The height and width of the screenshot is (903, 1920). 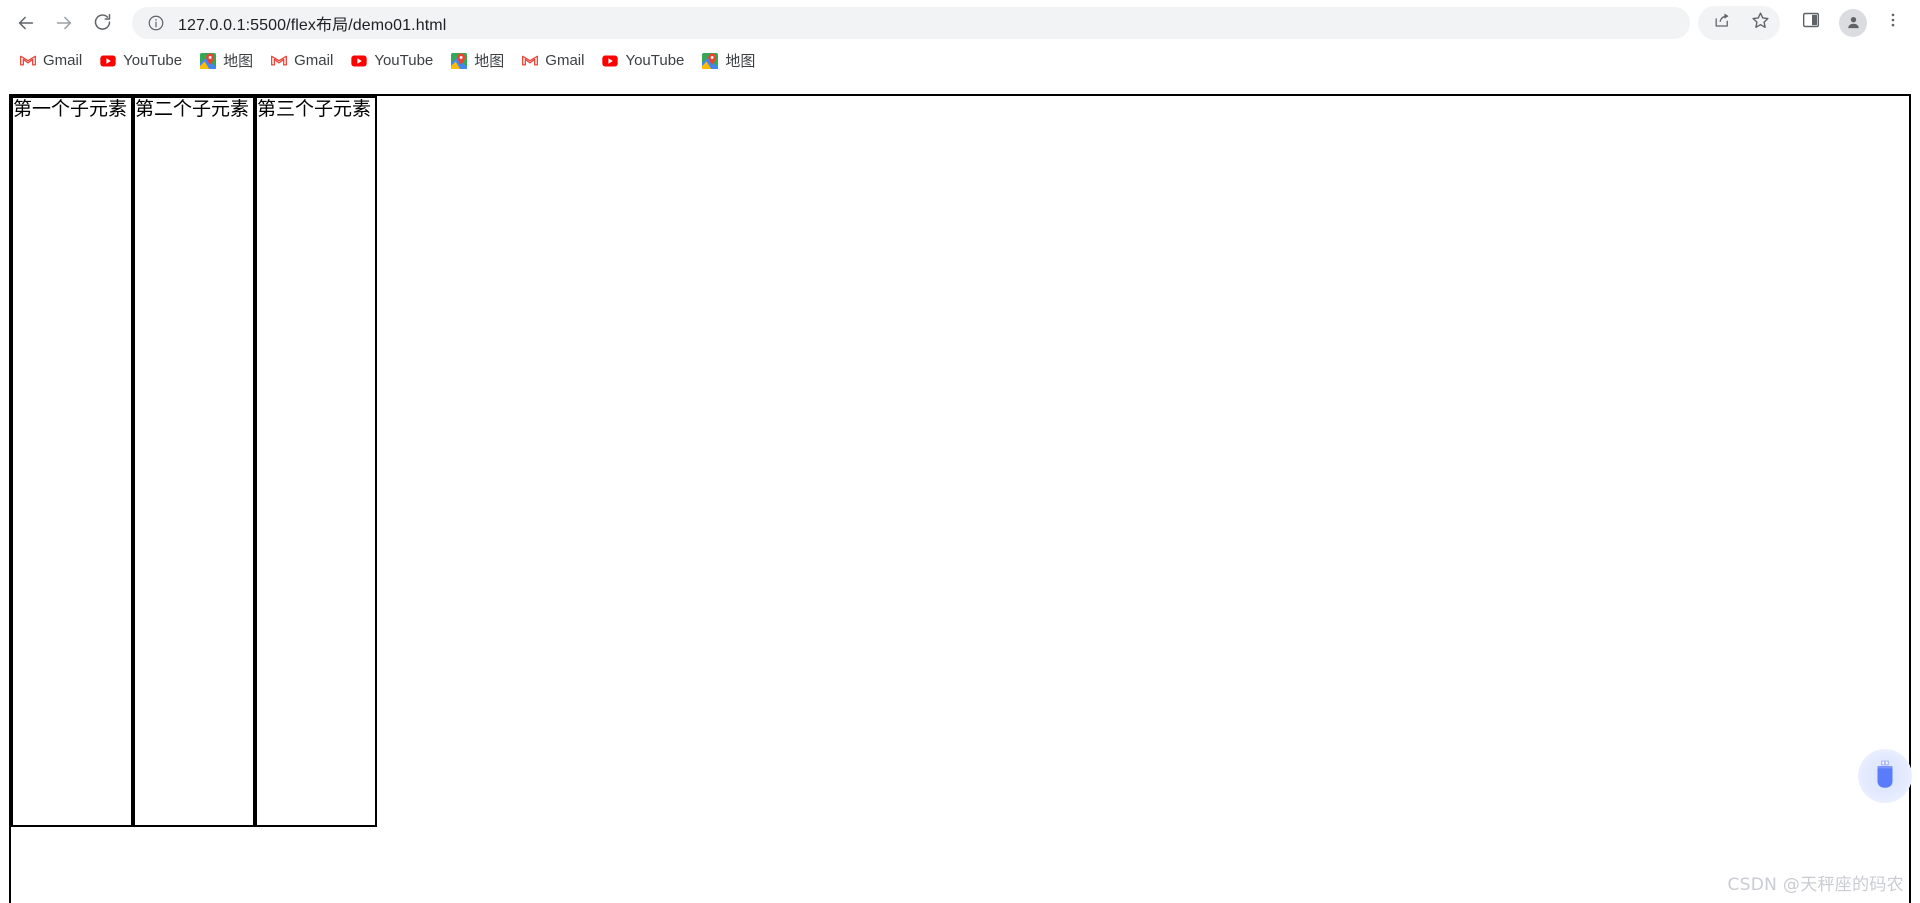 I want to click on bookmark-youtube-1: YouTube, so click(x=141, y=61).